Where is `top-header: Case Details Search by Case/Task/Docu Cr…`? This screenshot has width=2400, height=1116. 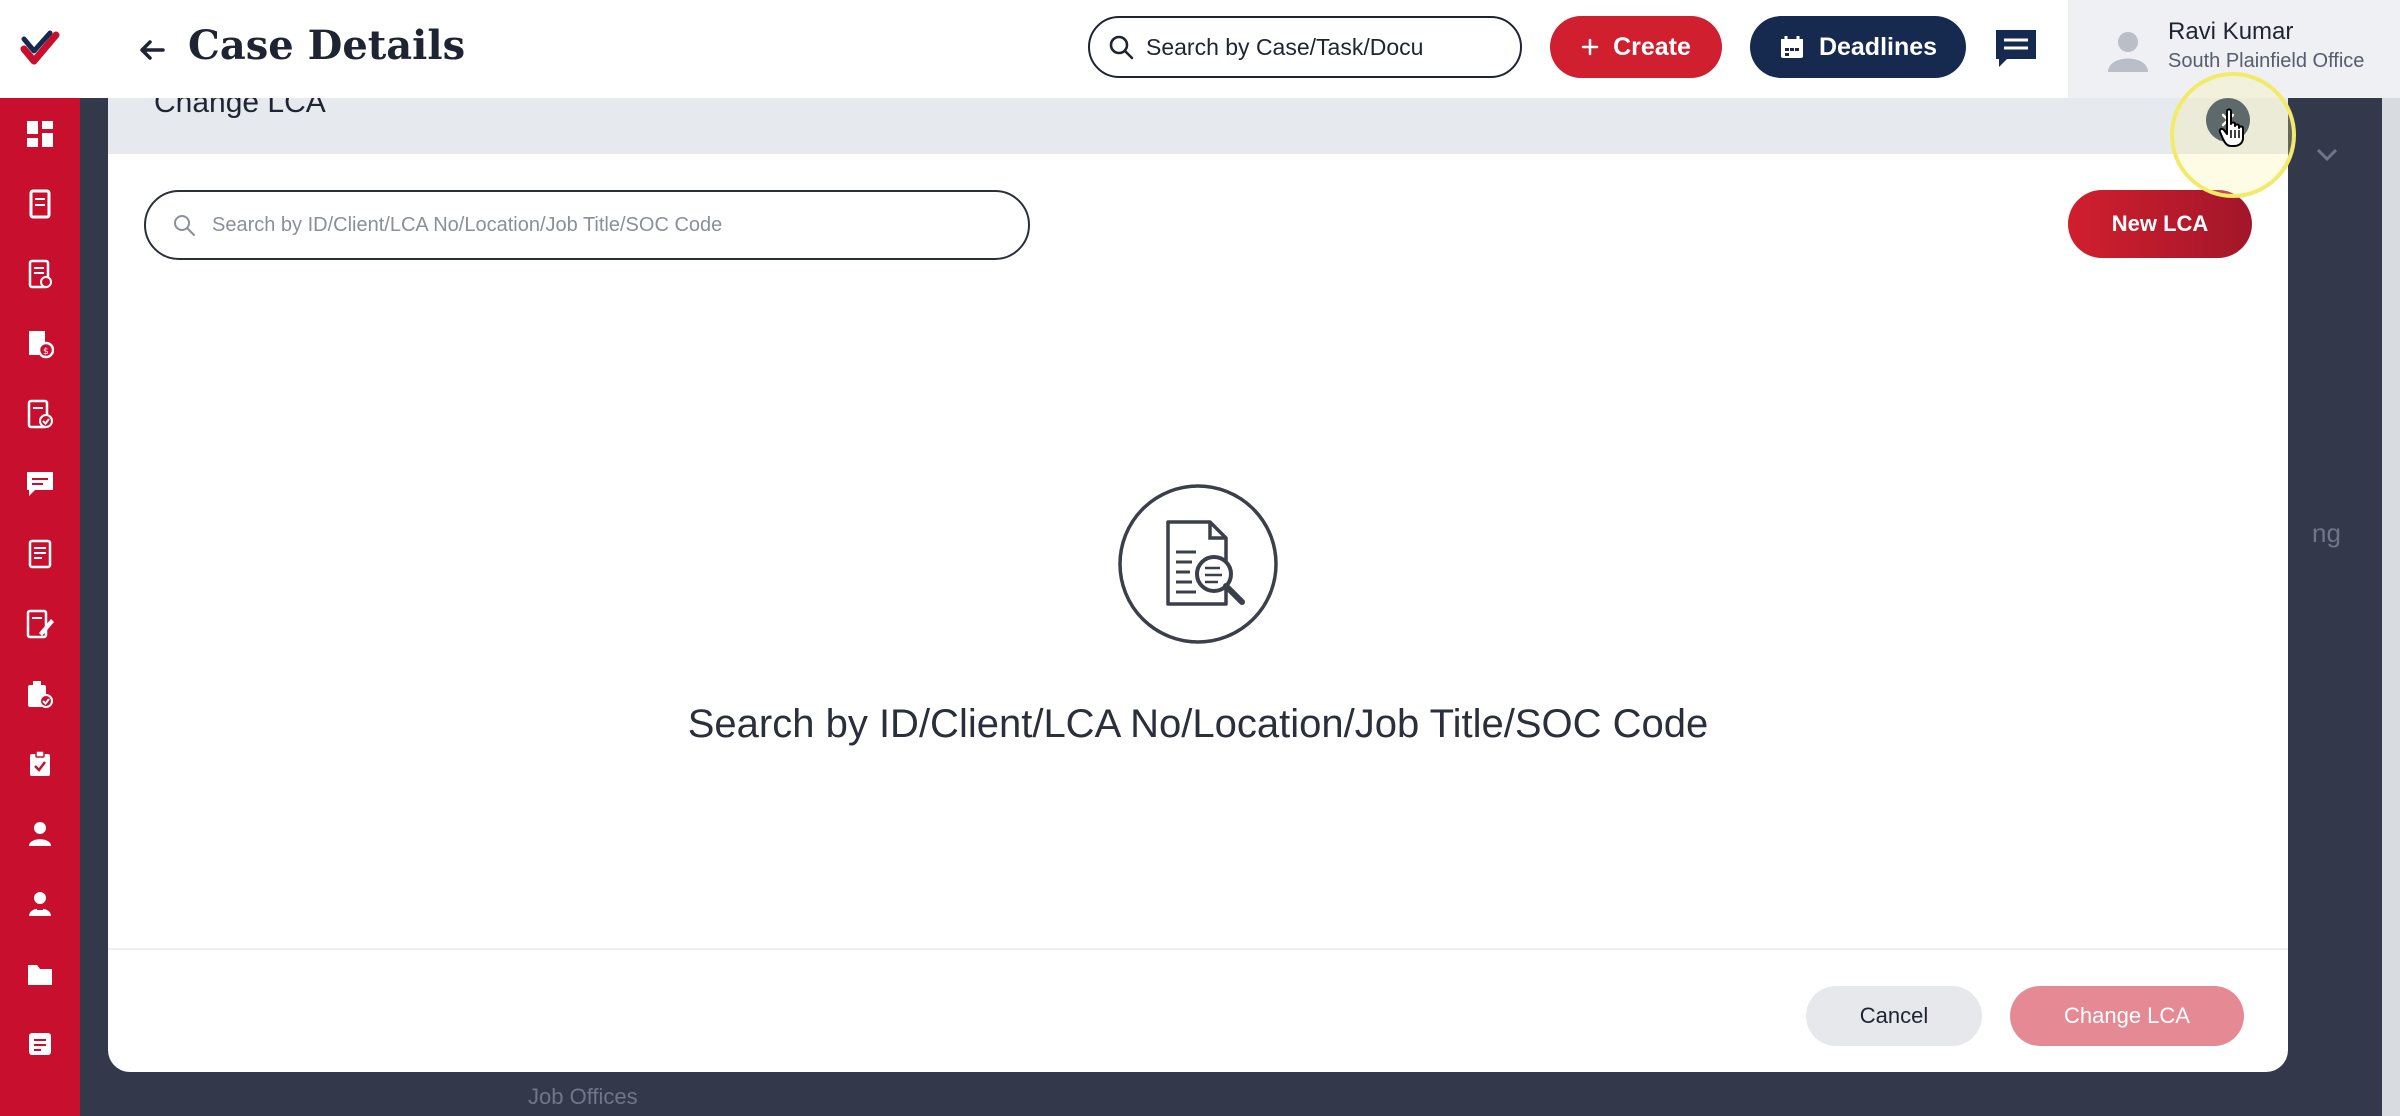 top-header: Case Details Search by Case/Task/Docu Cr… is located at coordinates (1240, 49).